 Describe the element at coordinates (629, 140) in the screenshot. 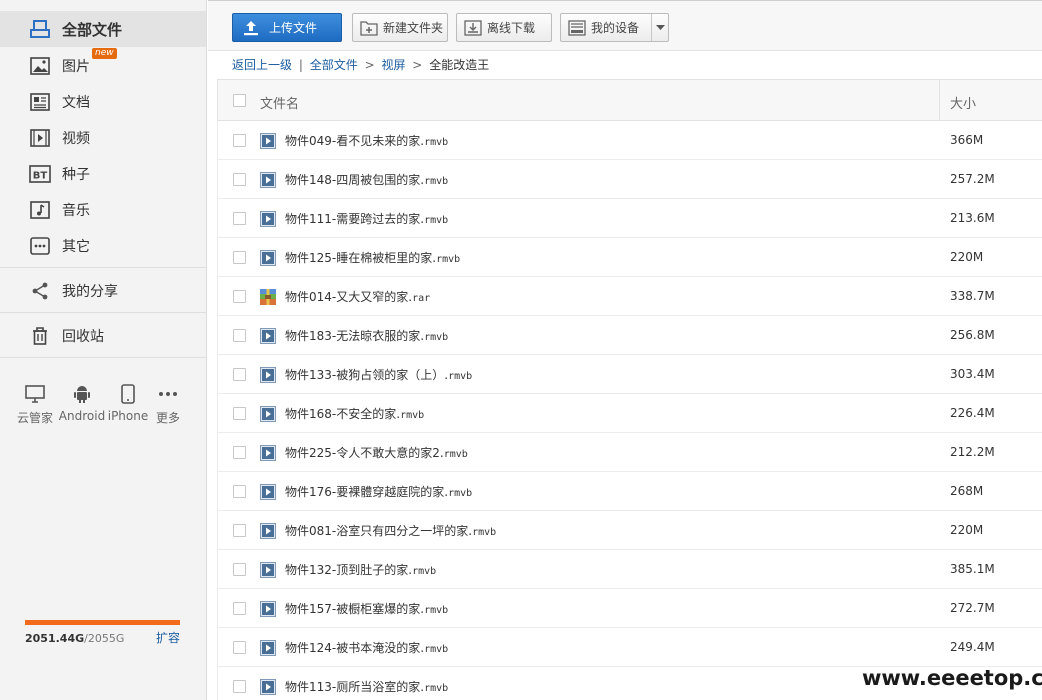

I see `table-row: 物件049-看不见未来的家.rmvb 366M` at that location.